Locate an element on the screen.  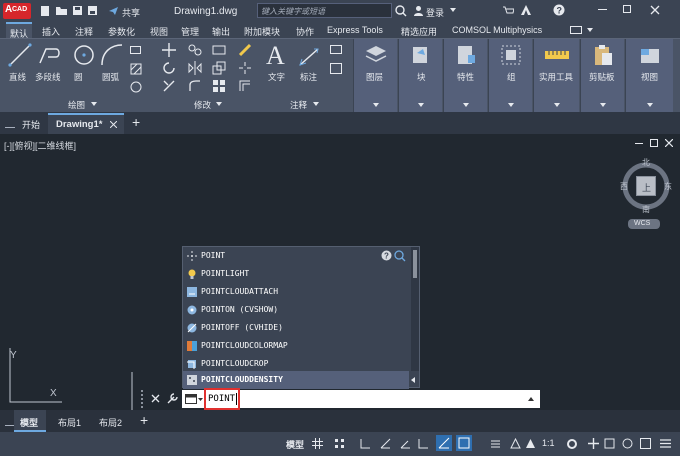
tab-view: 视图 is located at coordinates (159, 31).